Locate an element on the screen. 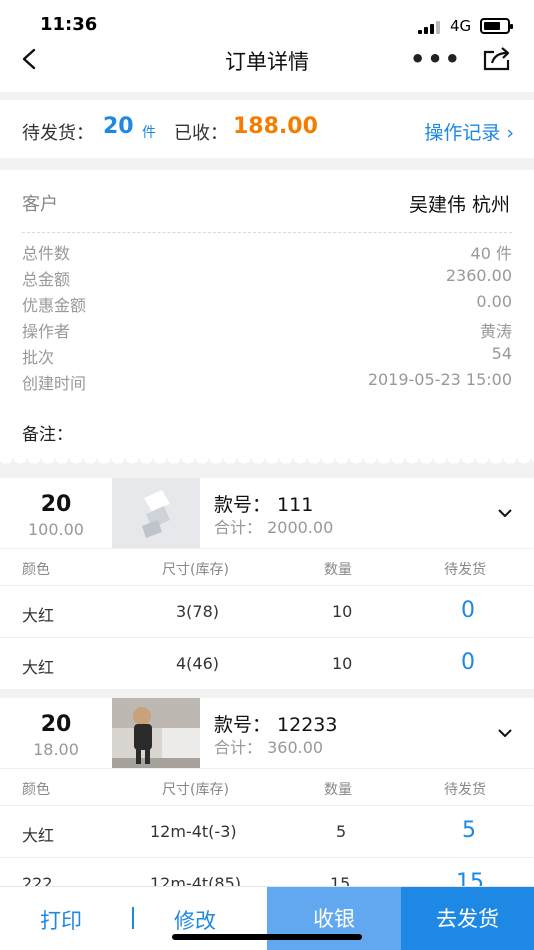 The image size is (534, 950). order-summary-bar: 待发货： 20 件 已收： 188.00 操作记录 › is located at coordinates (267, 129).